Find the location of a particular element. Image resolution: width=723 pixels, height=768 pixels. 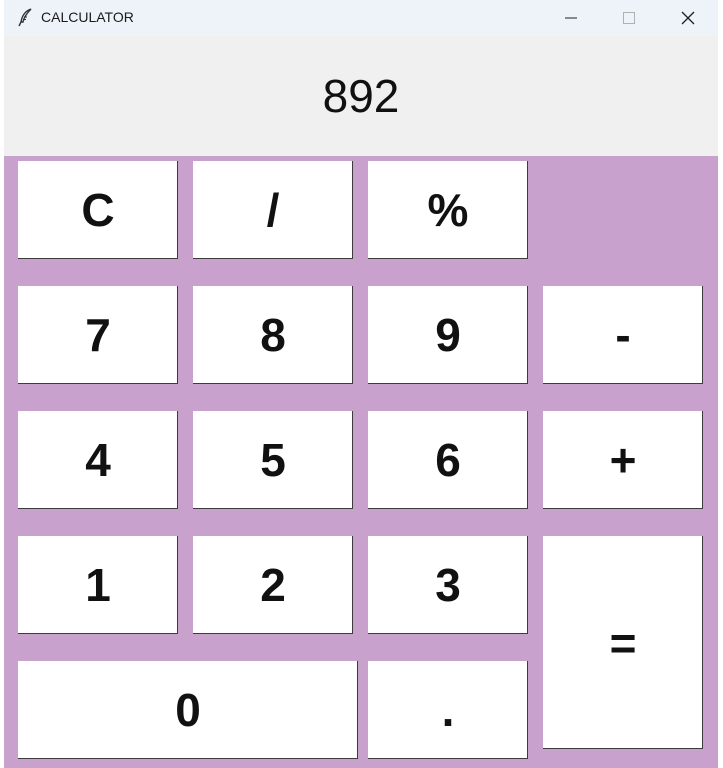

nine-label: 9 is located at coordinates (448, 335).